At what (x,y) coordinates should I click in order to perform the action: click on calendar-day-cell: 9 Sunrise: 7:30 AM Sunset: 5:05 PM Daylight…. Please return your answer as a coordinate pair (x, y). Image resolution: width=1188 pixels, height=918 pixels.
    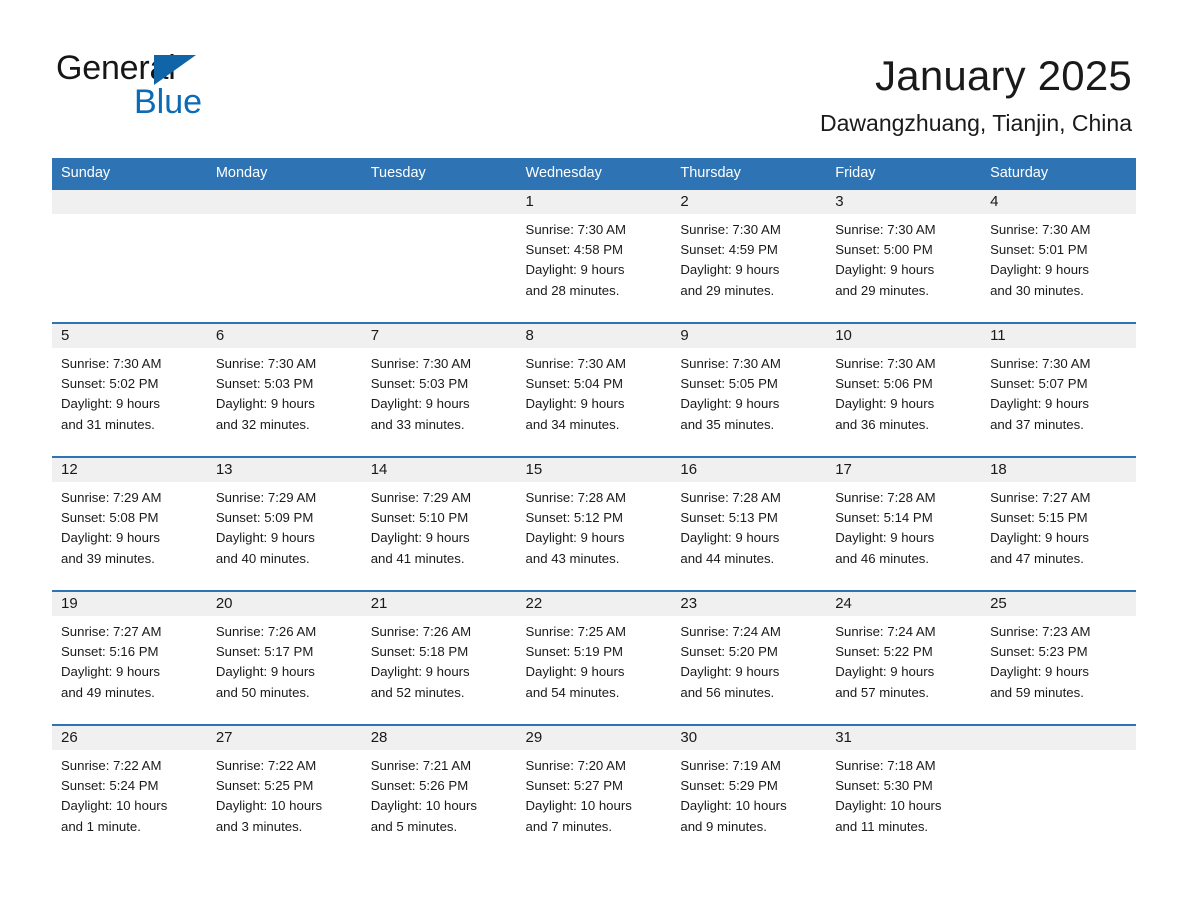
    Looking at the image, I should click on (749, 389).